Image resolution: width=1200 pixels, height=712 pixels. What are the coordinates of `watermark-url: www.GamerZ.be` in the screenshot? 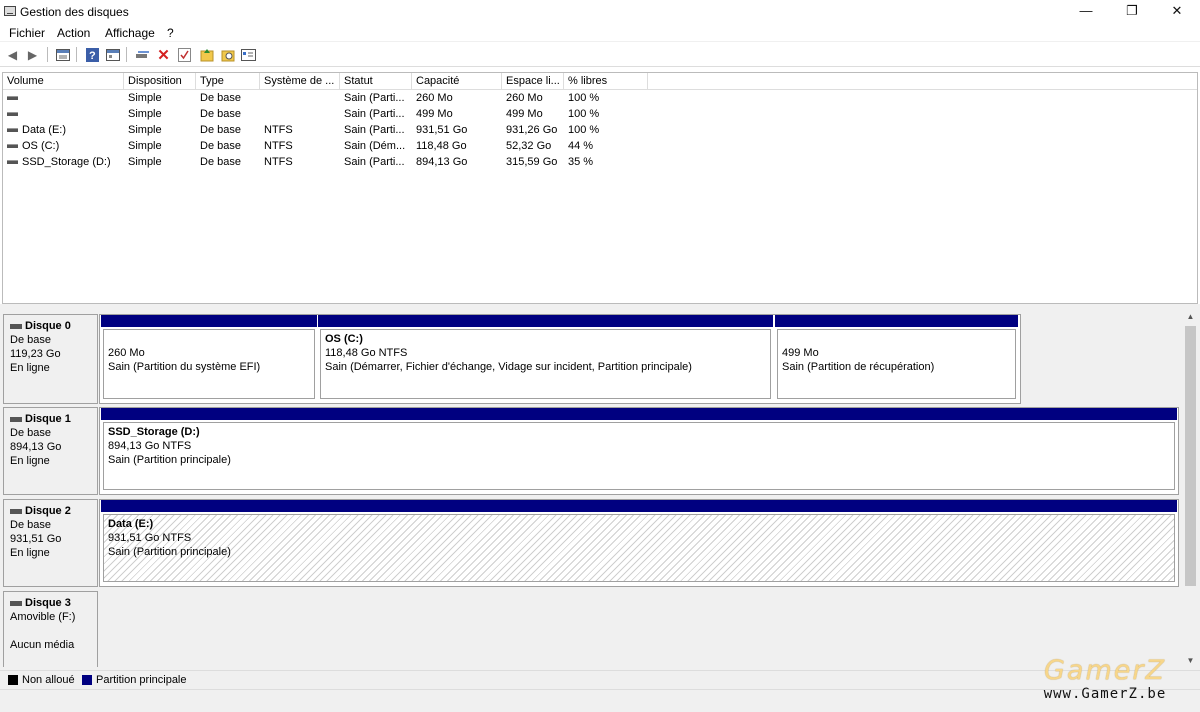 It's located at (1105, 694).